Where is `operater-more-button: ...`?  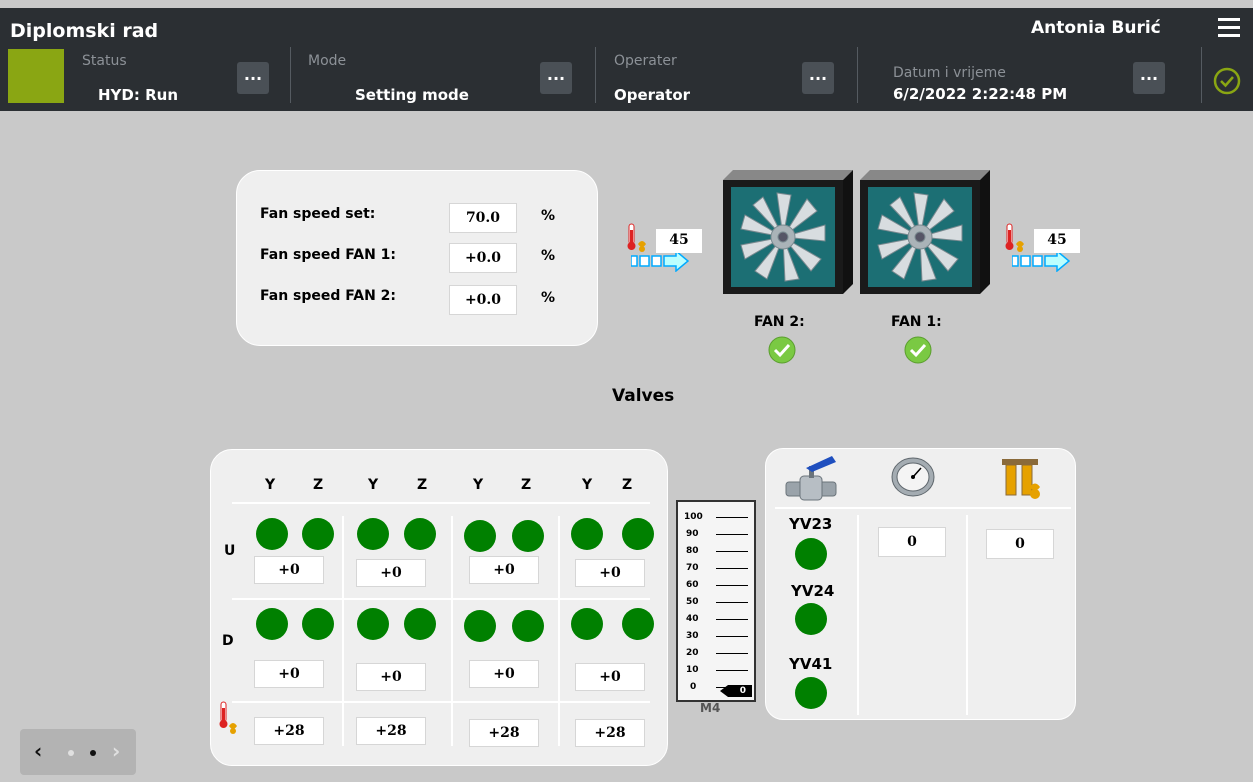 operater-more-button: ... is located at coordinates (818, 78).